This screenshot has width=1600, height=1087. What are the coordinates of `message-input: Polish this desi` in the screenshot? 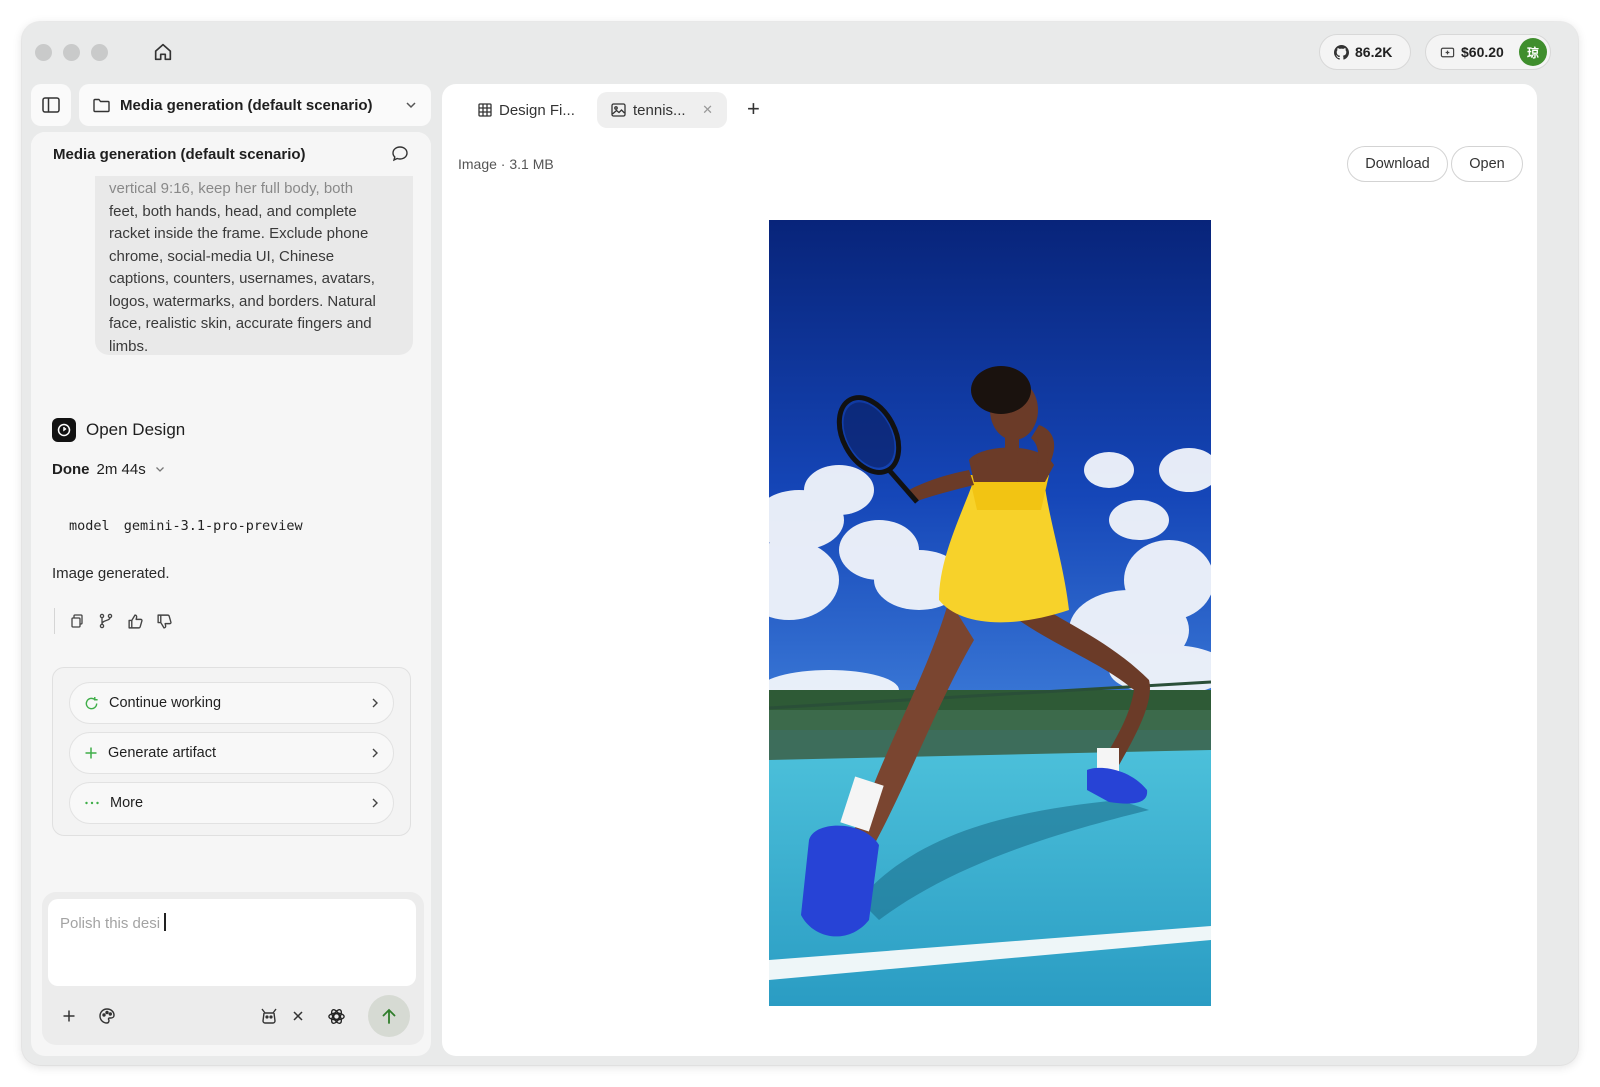 It's located at (232, 942).